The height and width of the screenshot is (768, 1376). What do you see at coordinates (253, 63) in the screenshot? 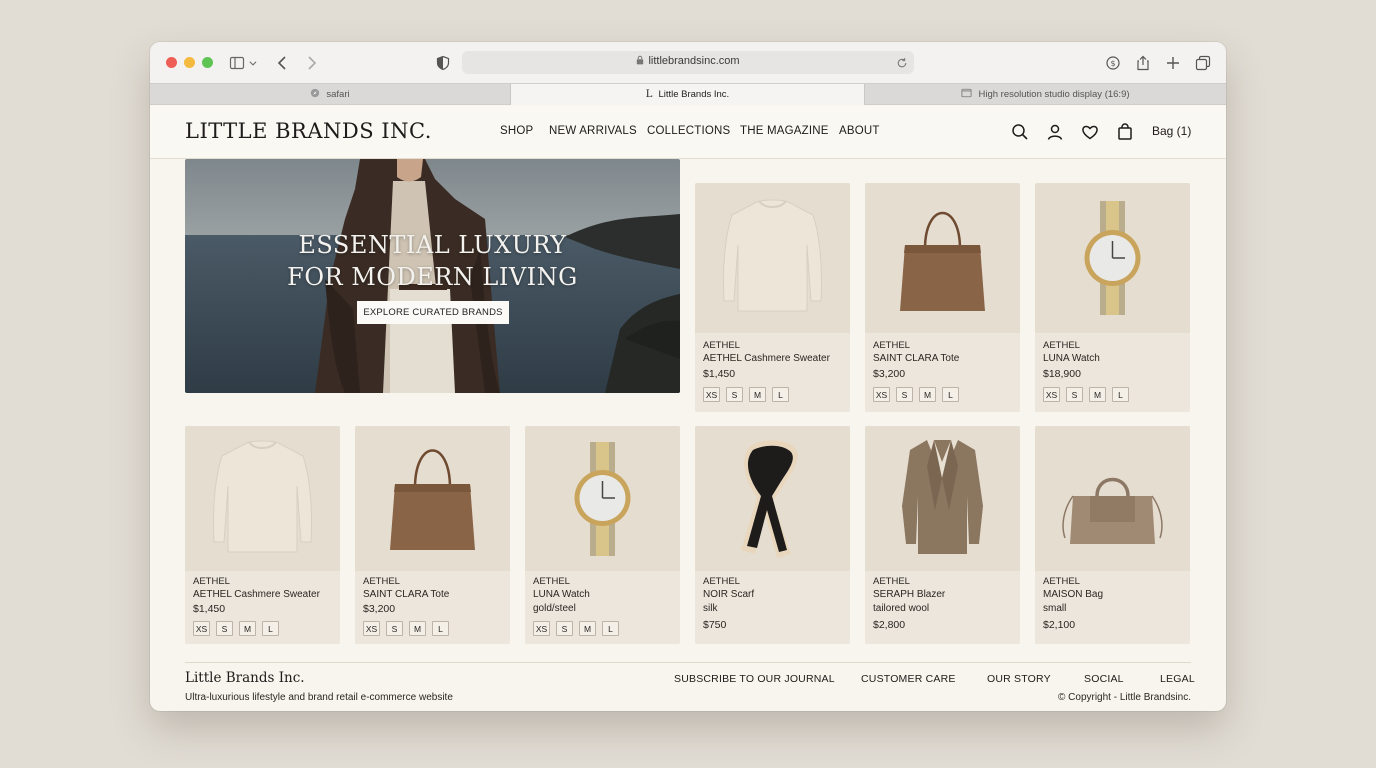
I see `chevron-down-icon` at bounding box center [253, 63].